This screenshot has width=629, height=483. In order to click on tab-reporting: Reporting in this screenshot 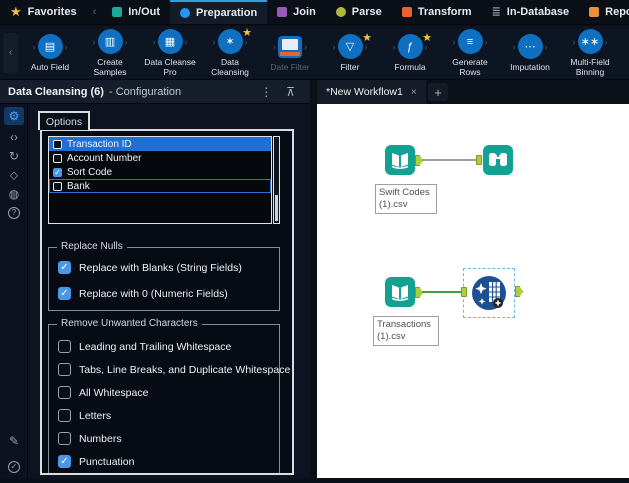, I will do `click(604, 12)`.